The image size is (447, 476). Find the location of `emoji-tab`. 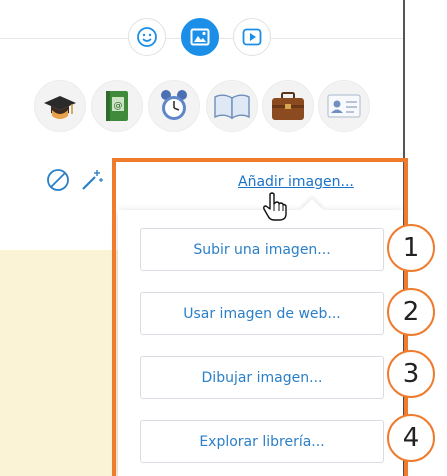

emoji-tab is located at coordinates (147, 37).